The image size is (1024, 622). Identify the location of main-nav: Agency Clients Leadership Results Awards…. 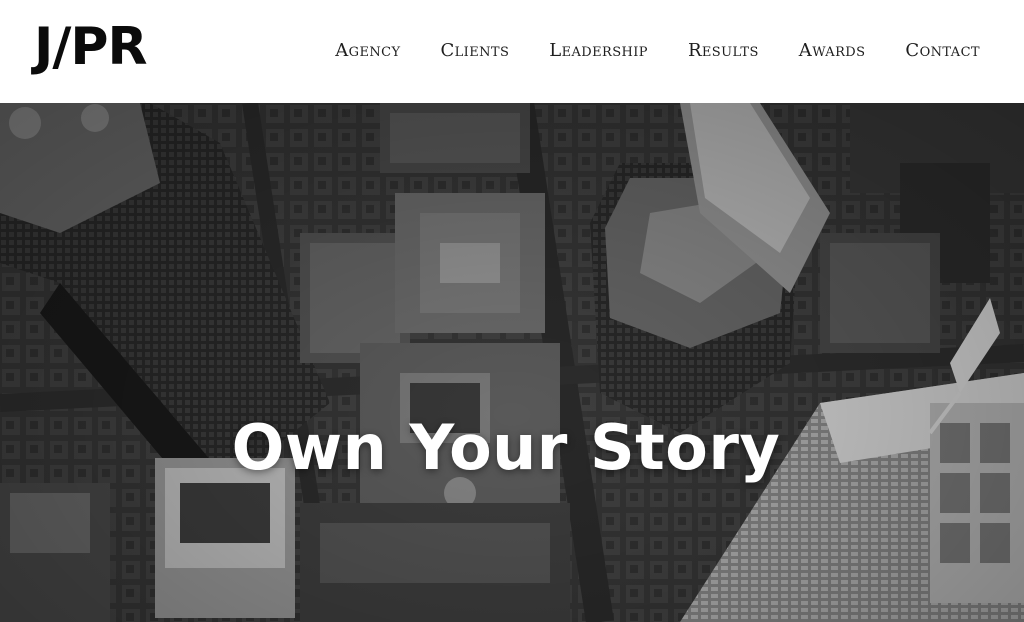
(637, 51).